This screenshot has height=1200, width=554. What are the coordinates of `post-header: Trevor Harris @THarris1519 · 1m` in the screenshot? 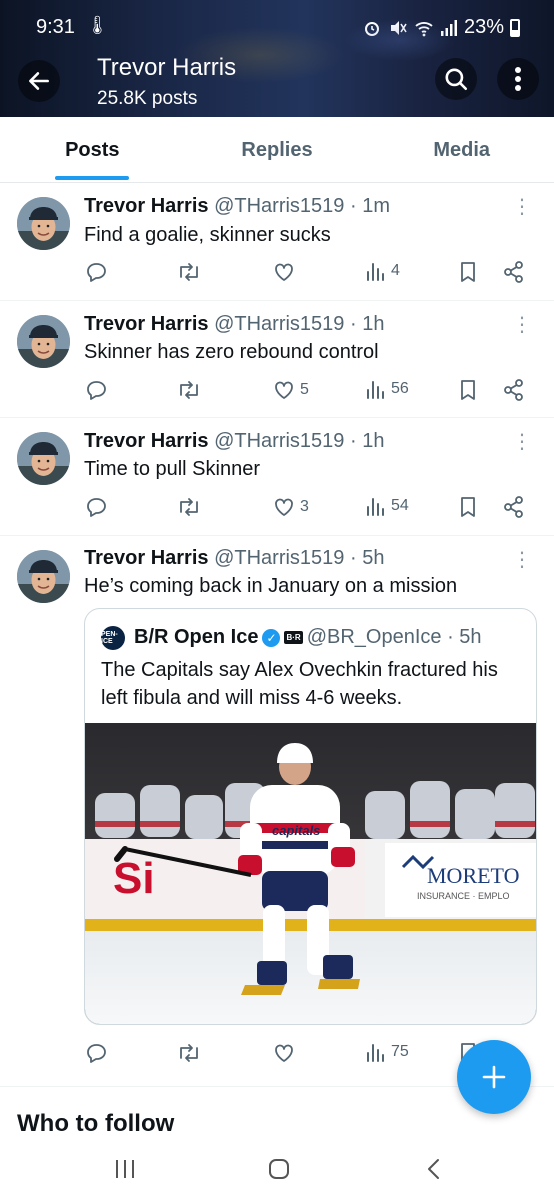 It's located at (237, 206).